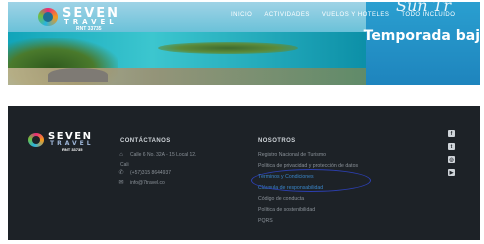  I want to click on twitter-icon: t, so click(451, 146).